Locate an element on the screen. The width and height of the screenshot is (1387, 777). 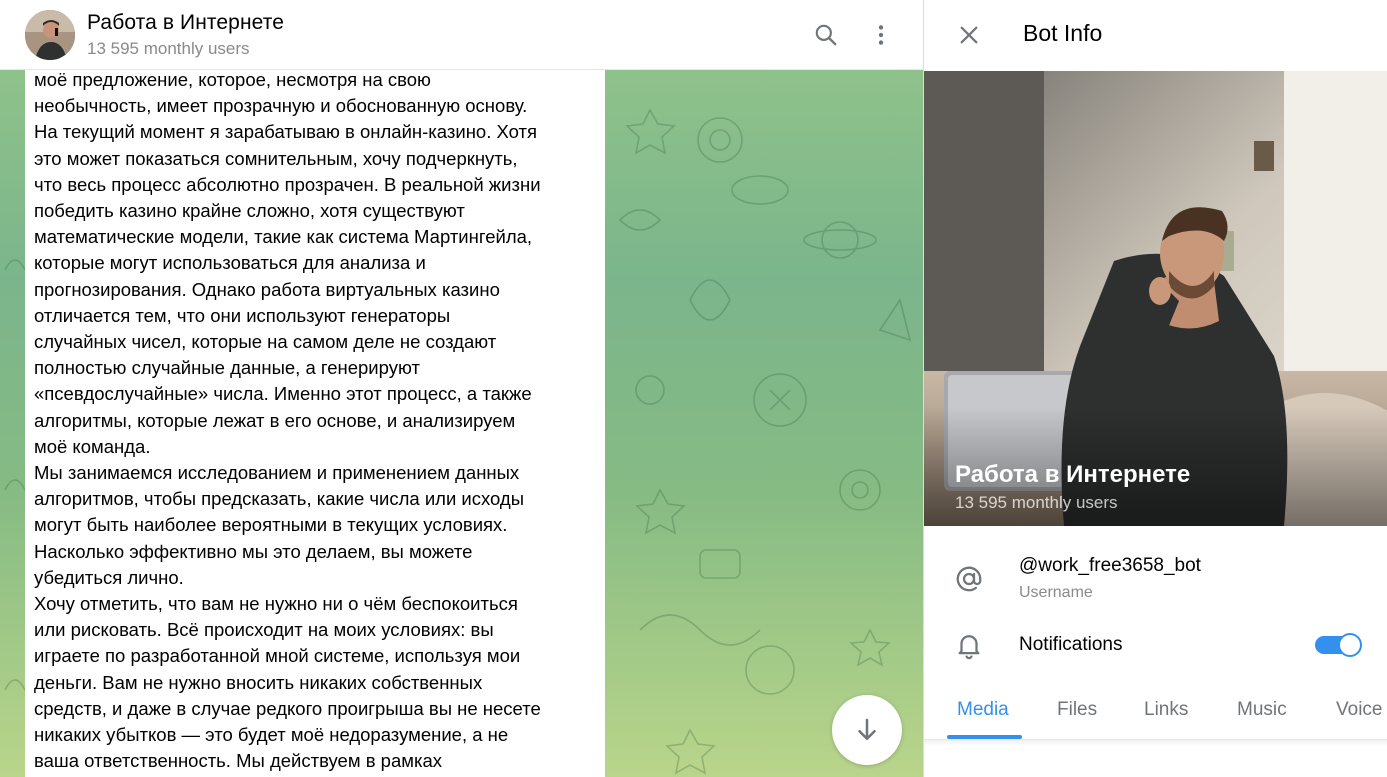
panel-header: Bot Info is located at coordinates (1155, 35).